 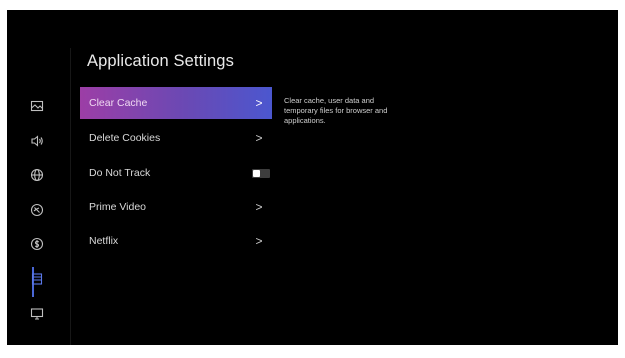 I want to click on system-icon, so click(x=37, y=314).